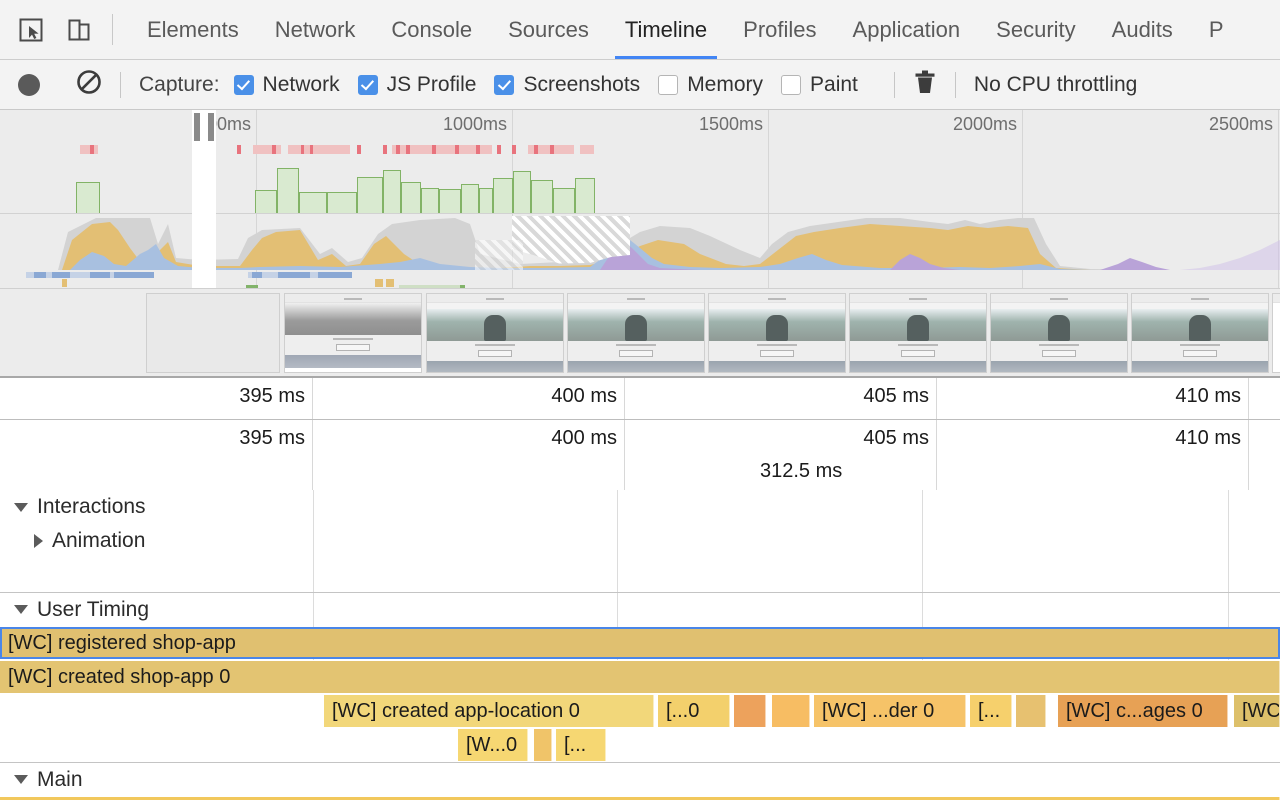  What do you see at coordinates (640, 609) in the screenshot?
I see `track-group-user-timing: User Timing` at bounding box center [640, 609].